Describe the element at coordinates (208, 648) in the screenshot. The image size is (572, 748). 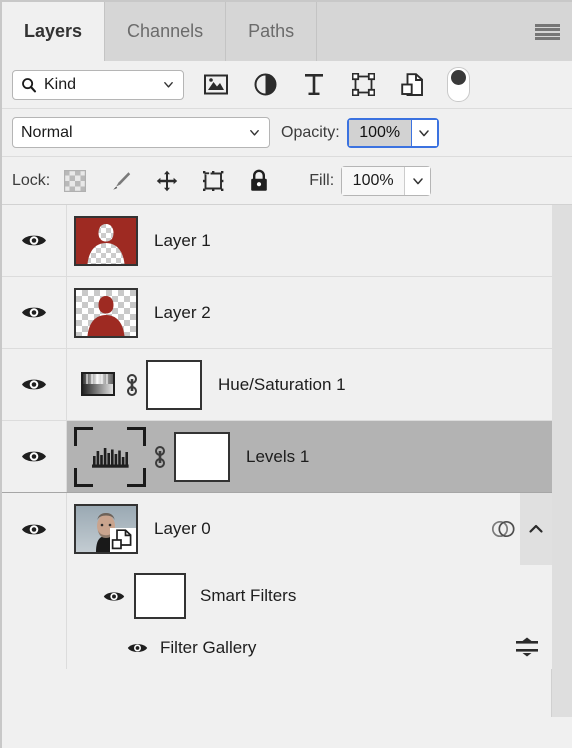
I see `filter-name: Filter Gallery` at that location.